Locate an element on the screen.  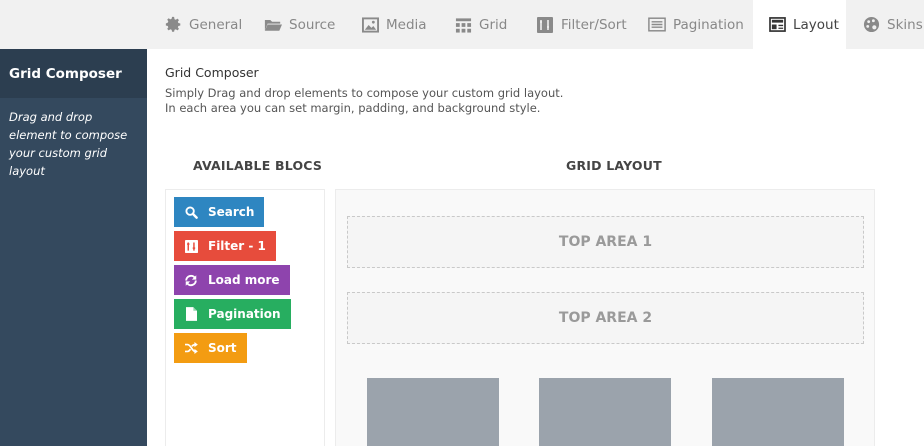
tab-label: Source is located at coordinates (312, 24).